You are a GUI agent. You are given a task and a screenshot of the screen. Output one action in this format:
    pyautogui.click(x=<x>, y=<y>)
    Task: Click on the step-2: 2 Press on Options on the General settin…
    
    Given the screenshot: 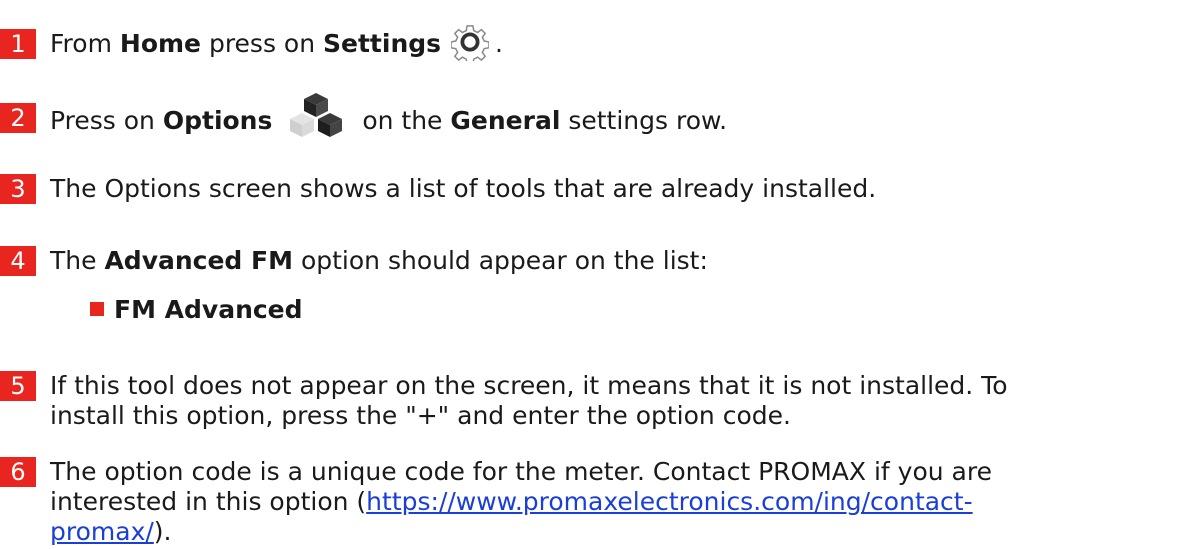 What is the action you would take?
    pyautogui.click(x=585, y=117)
    